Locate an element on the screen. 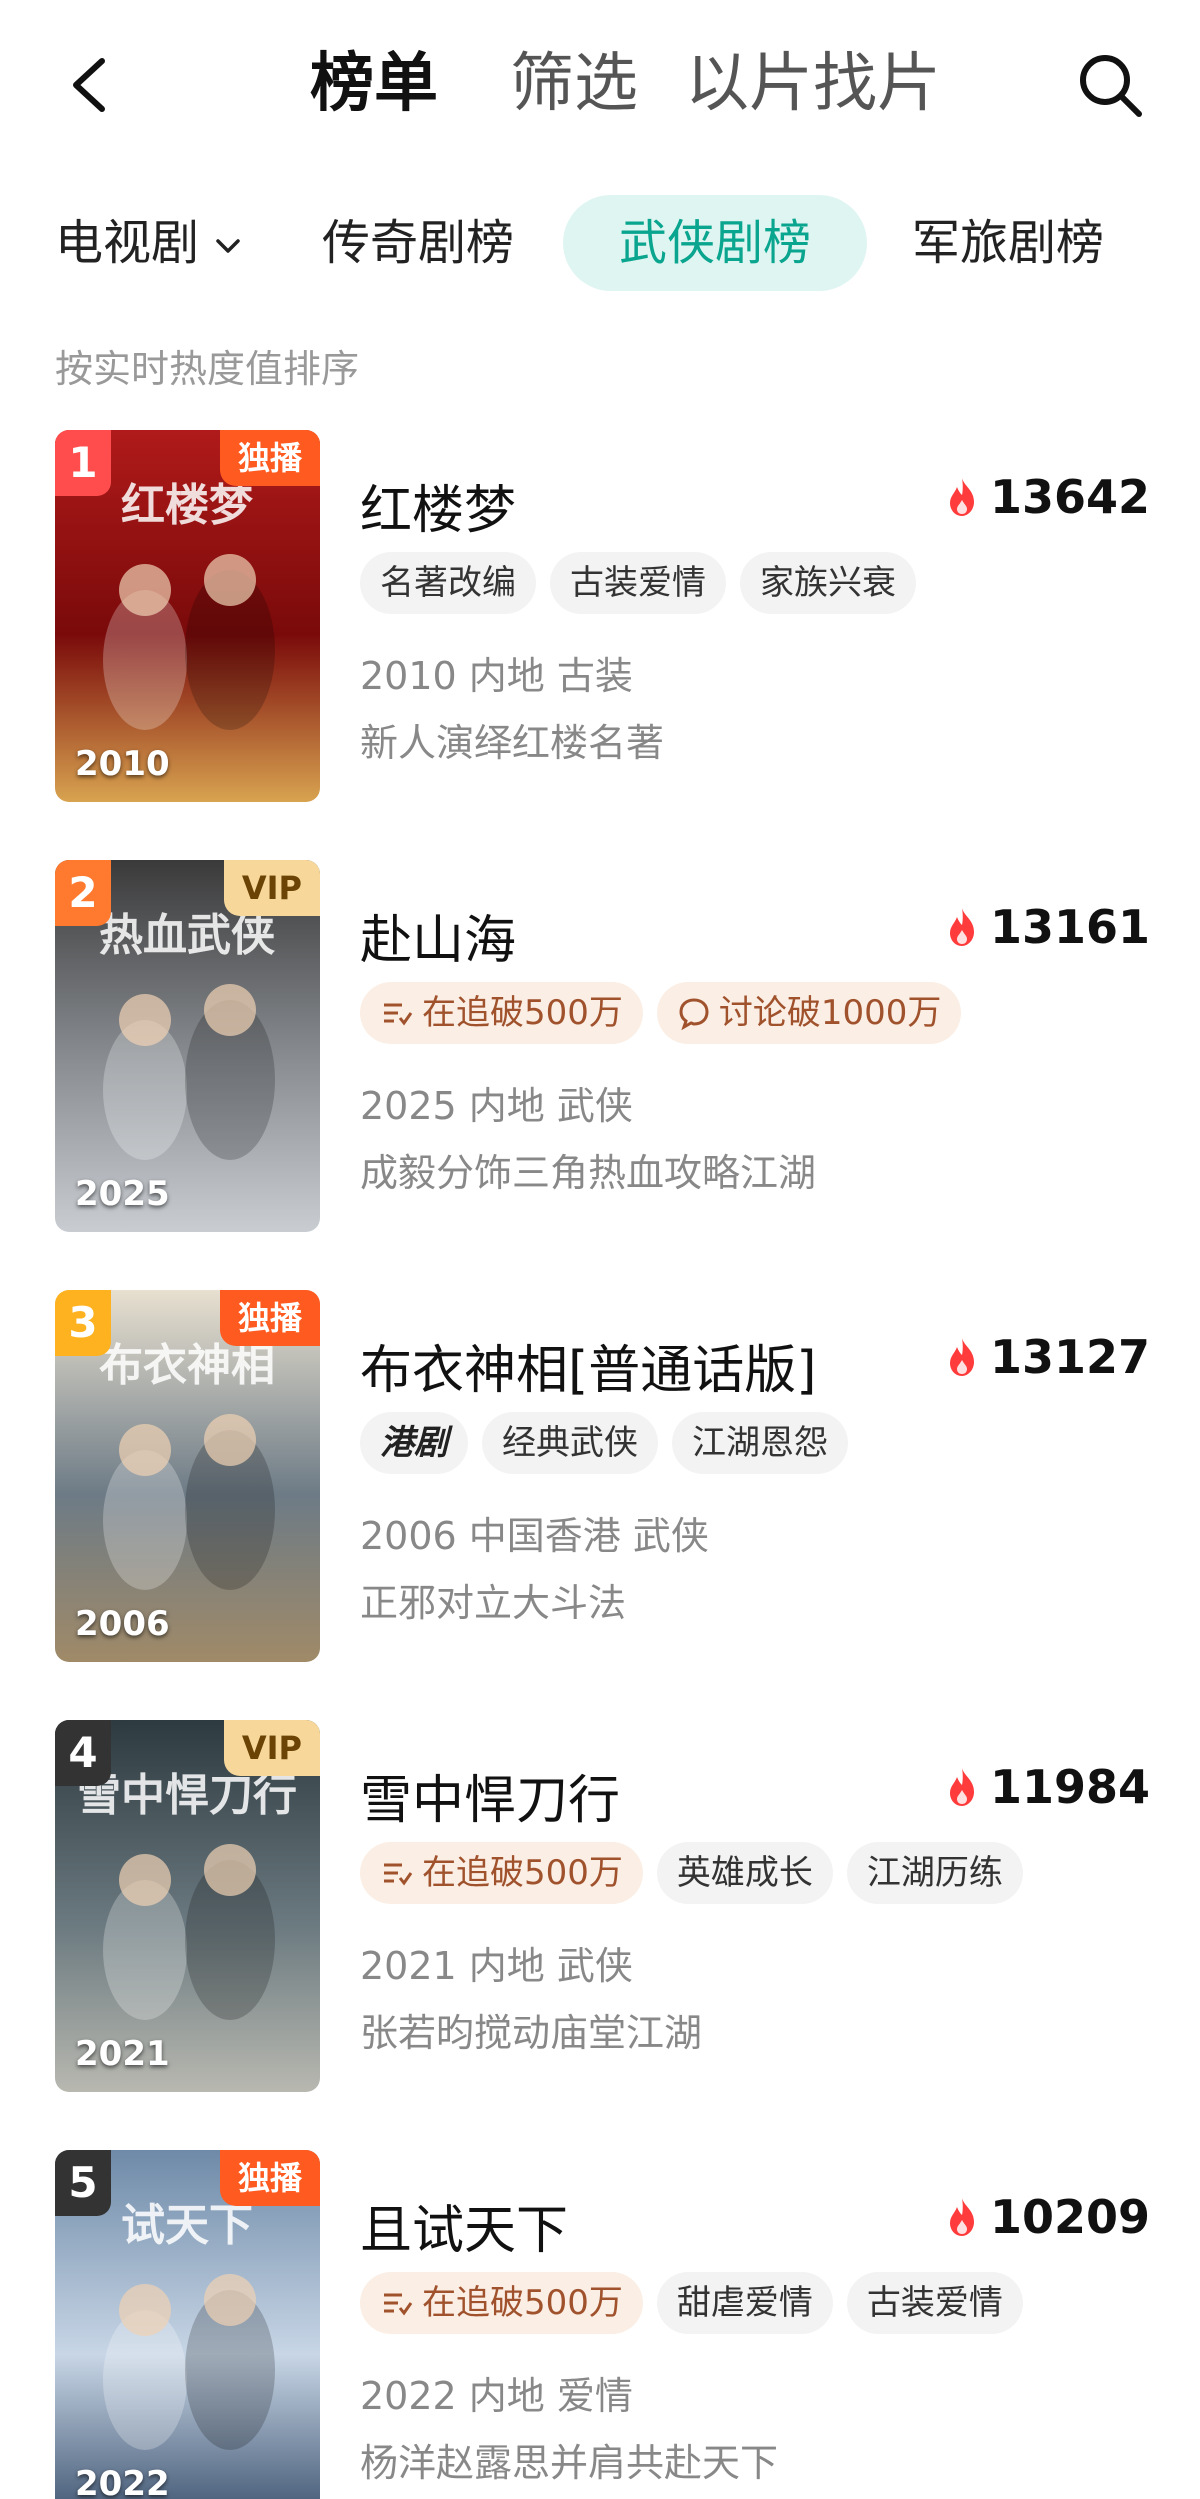  tag-label: 名著改编 is located at coordinates (448, 583).